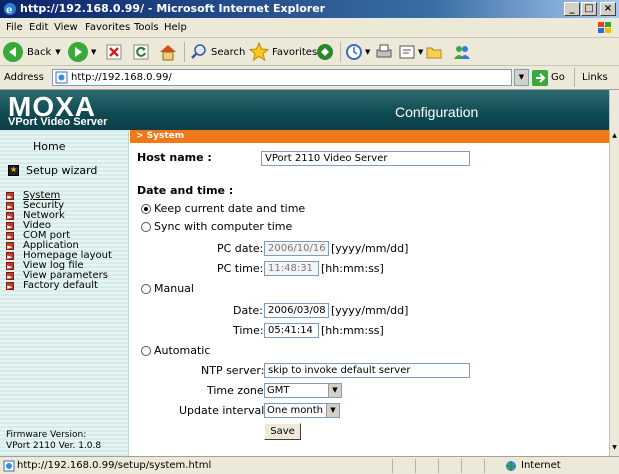 The width and height of the screenshot is (619, 474). I want to click on menu-favorites: Favorites, so click(107, 27).